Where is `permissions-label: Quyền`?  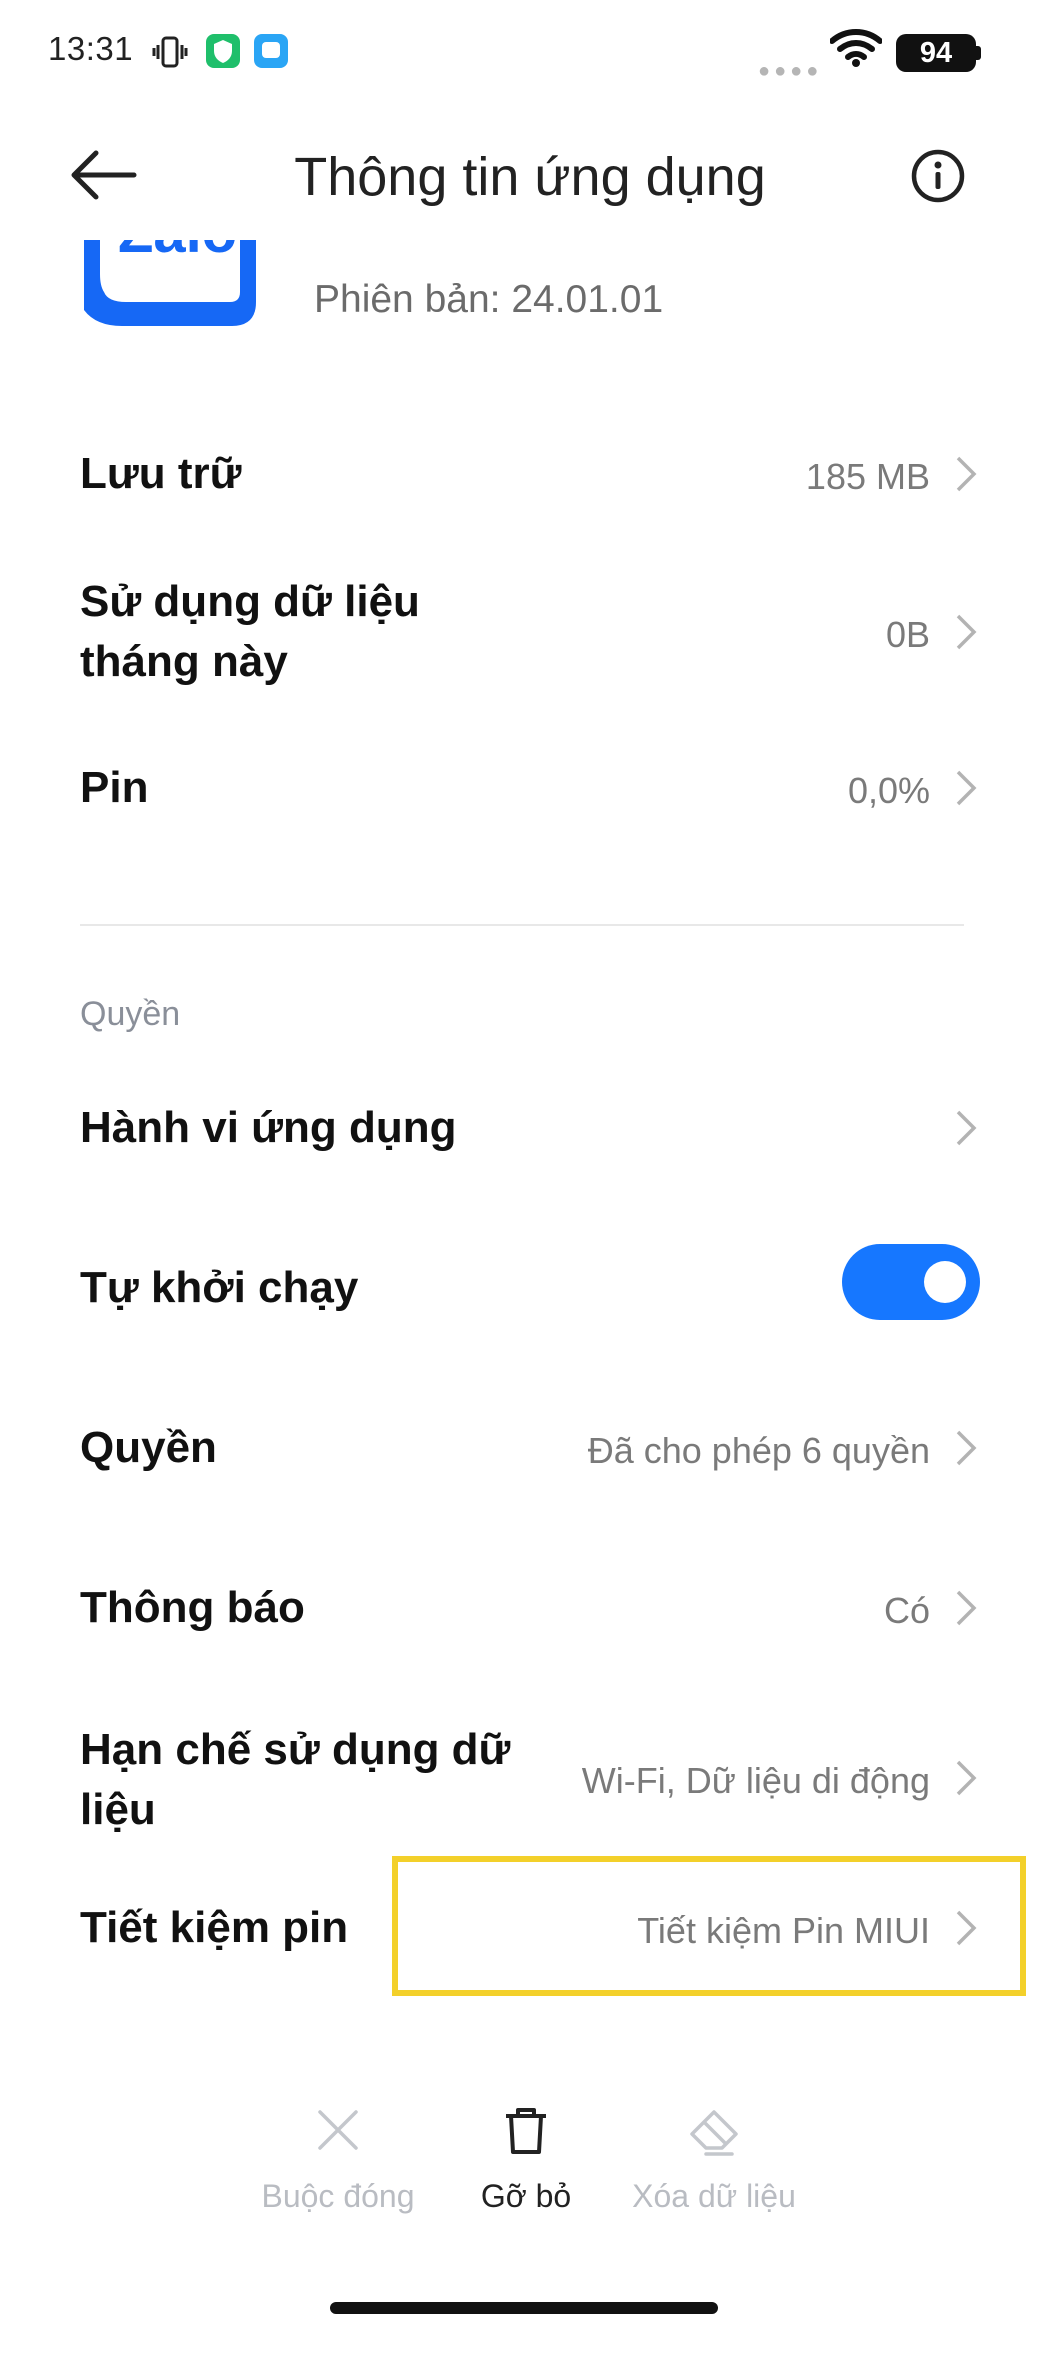
permissions-label: Quyền is located at coordinates (148, 1447).